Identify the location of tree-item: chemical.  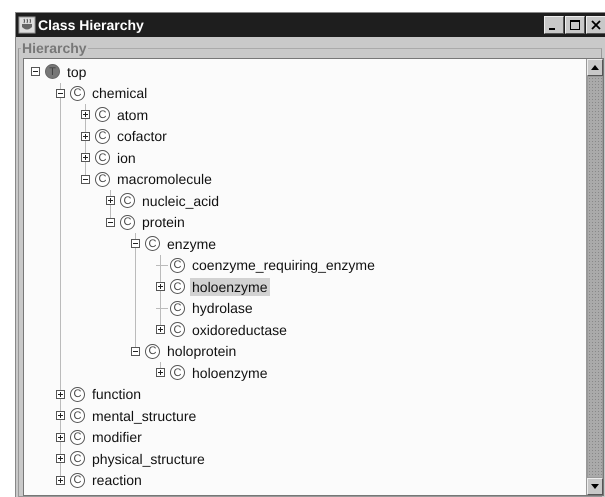
(120, 93).